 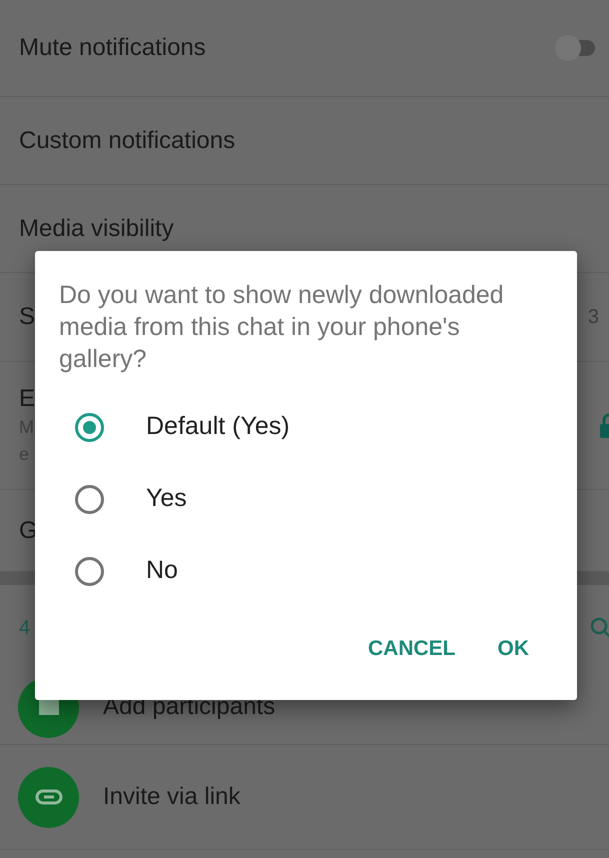 What do you see at coordinates (27, 317) in the screenshot?
I see `setting-title: S` at bounding box center [27, 317].